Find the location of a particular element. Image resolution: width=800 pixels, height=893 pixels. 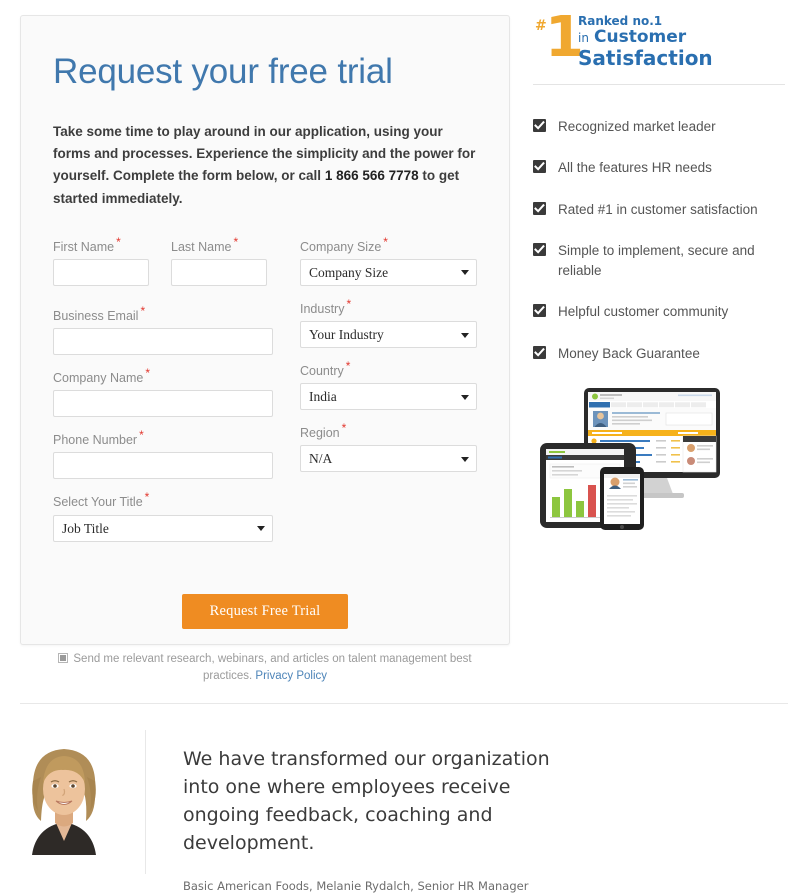

region-selected-value: N/A is located at coordinates (321, 459).